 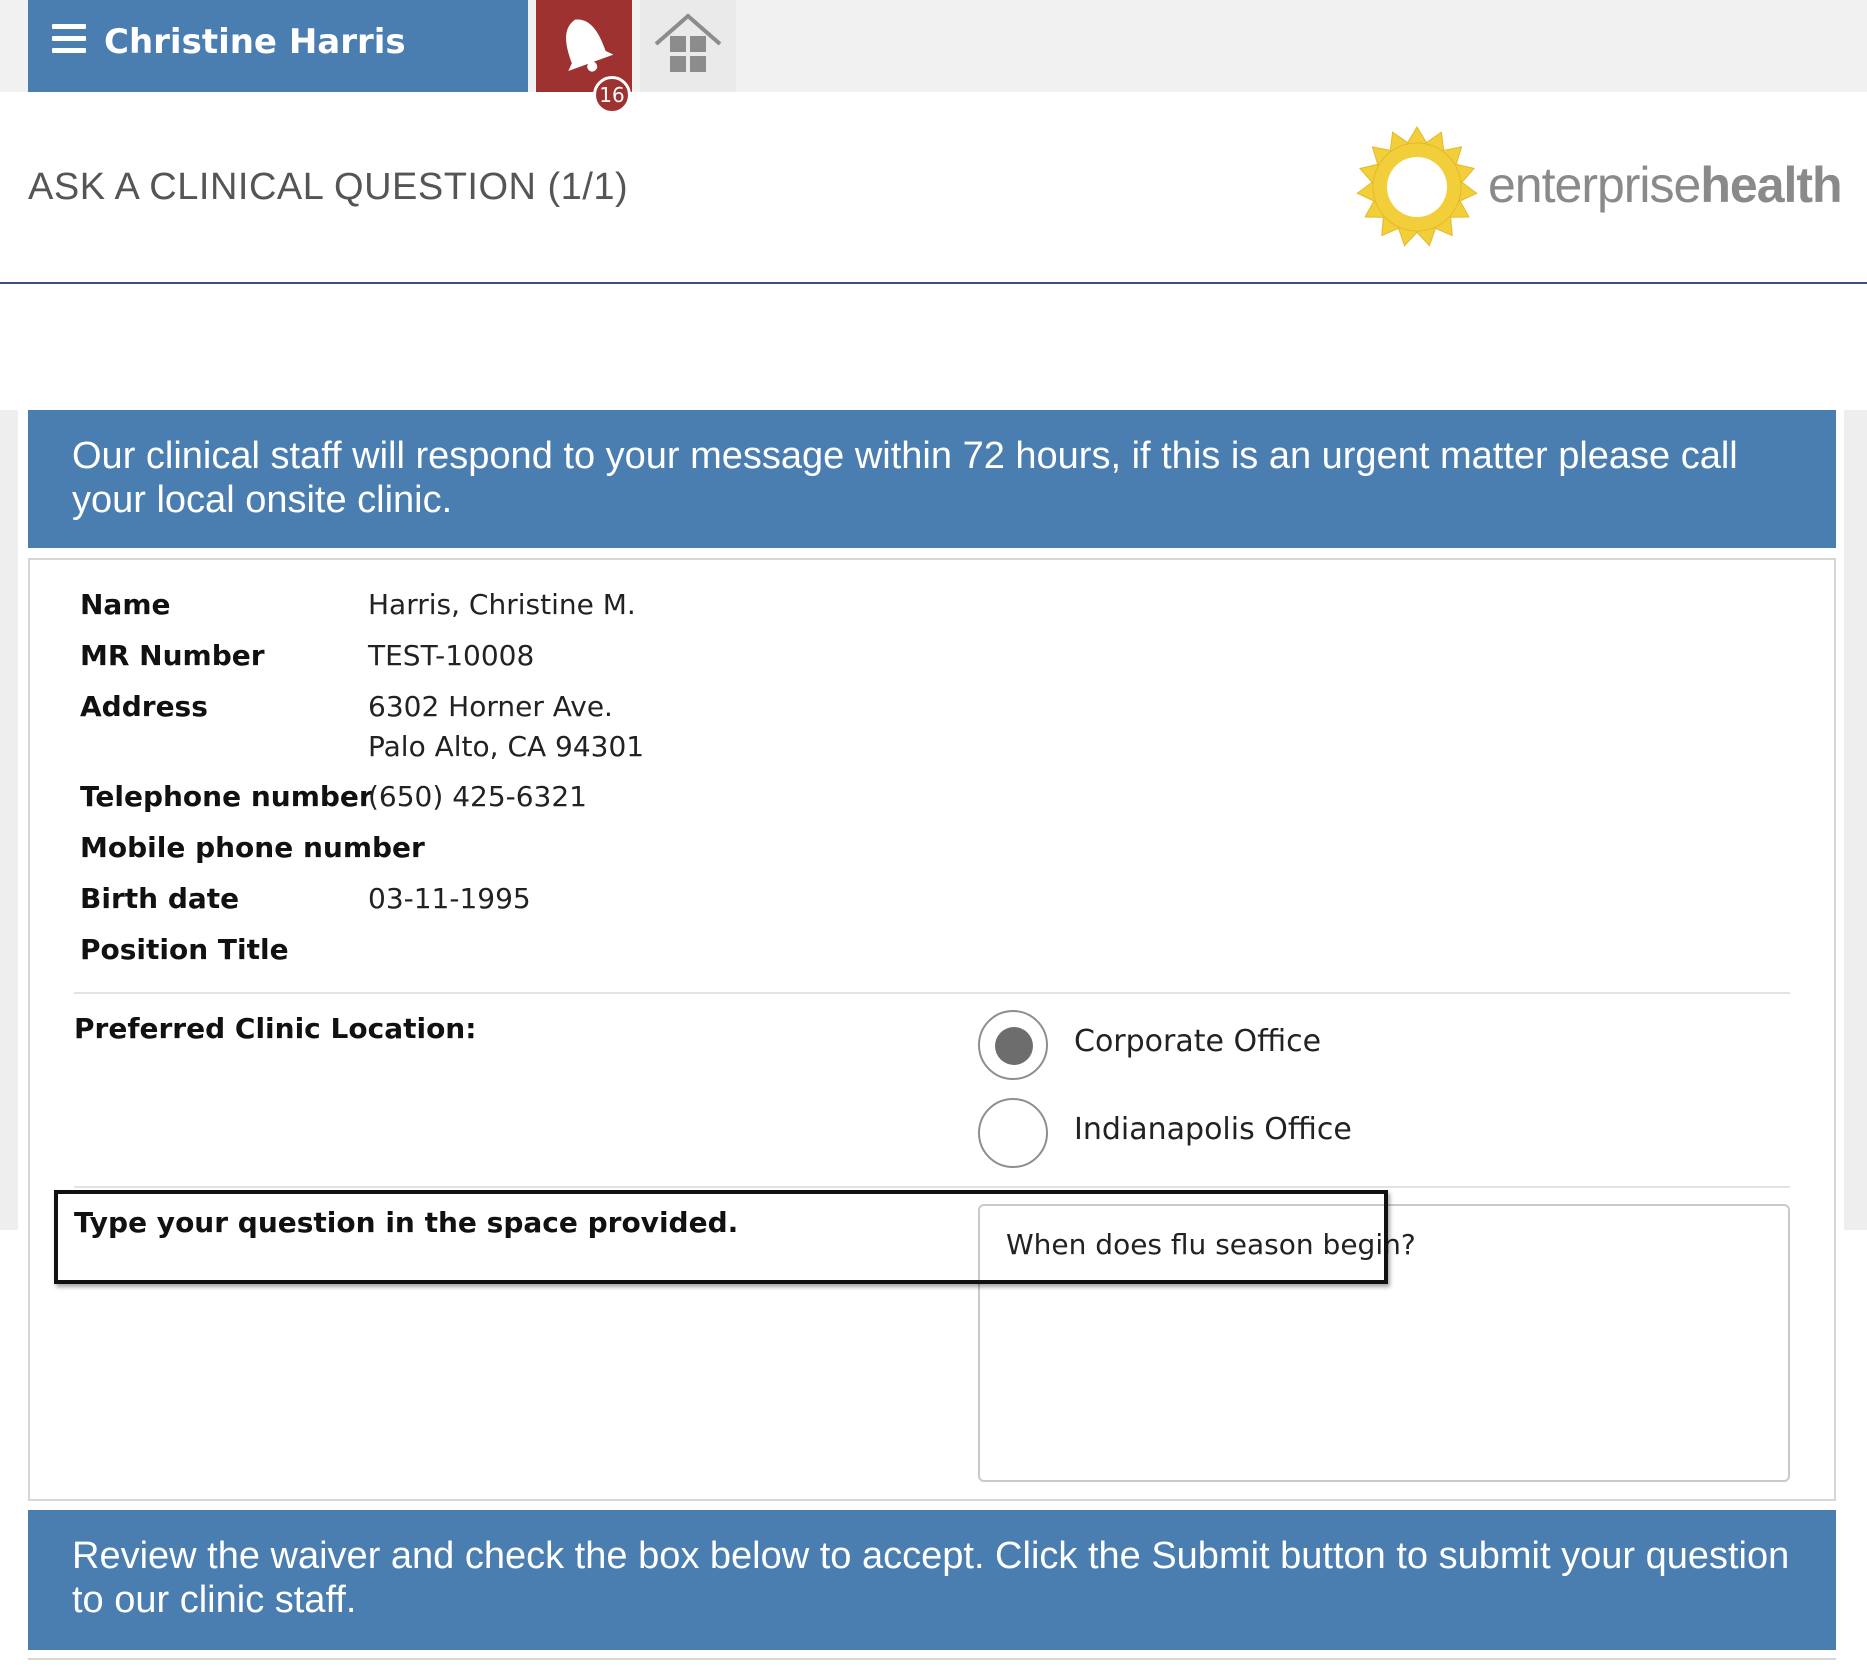 I want to click on header-strip, so click(x=1305, y=46).